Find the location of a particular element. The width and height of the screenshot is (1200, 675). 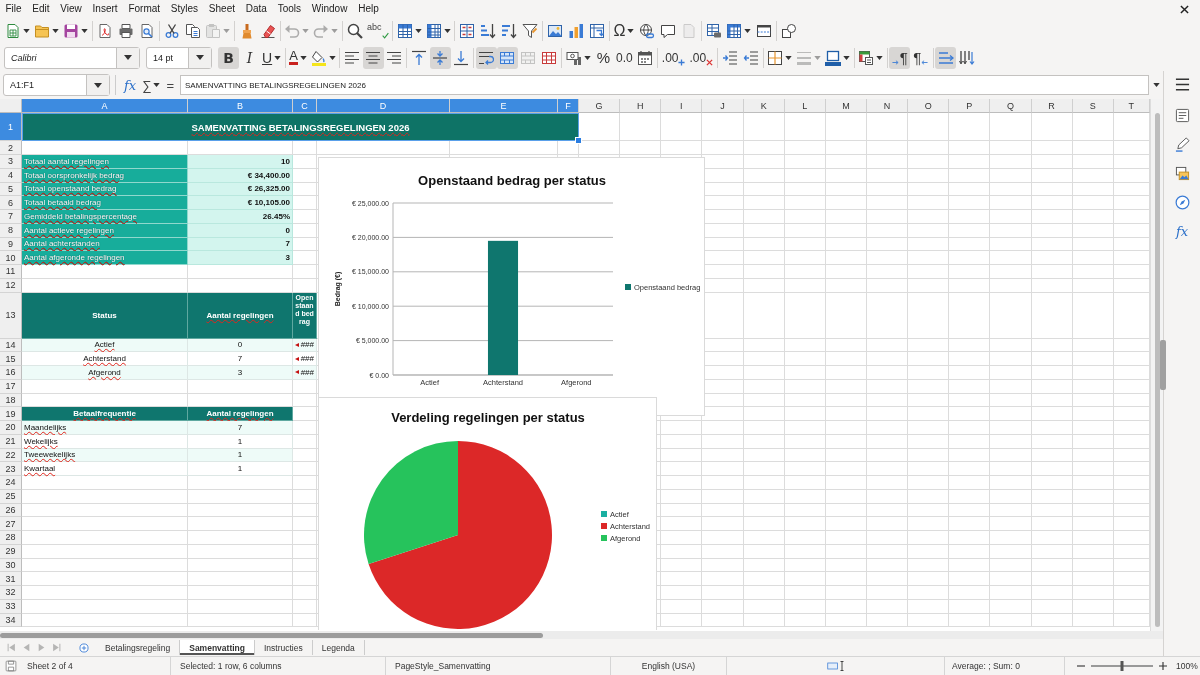

column-header: N is located at coordinates (888, 106).